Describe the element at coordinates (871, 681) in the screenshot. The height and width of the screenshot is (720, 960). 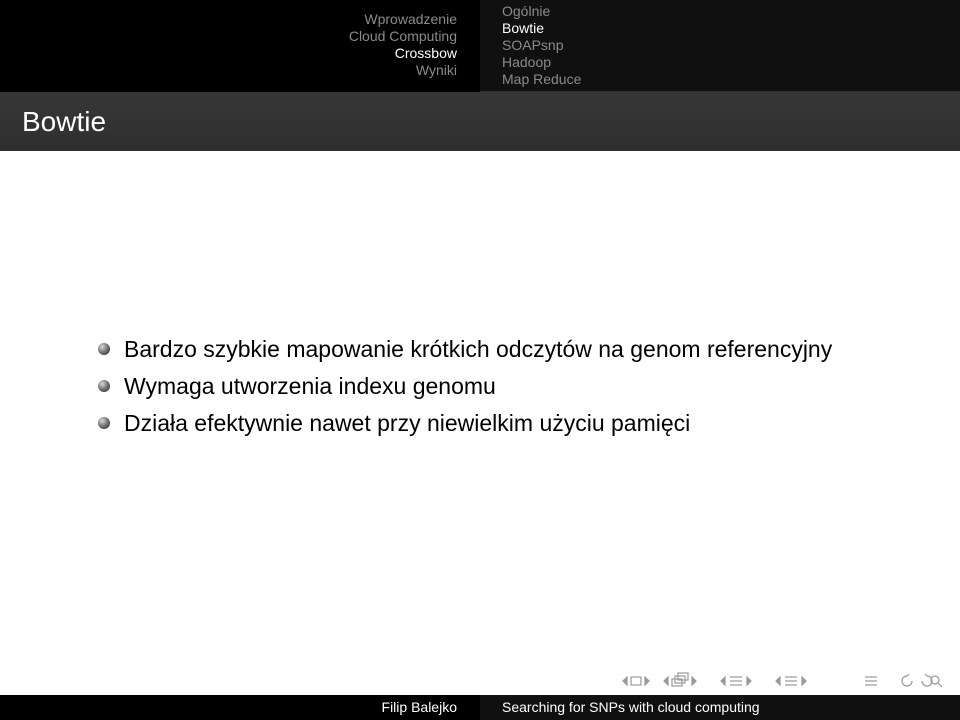
I see `doc-nav-icon` at that location.